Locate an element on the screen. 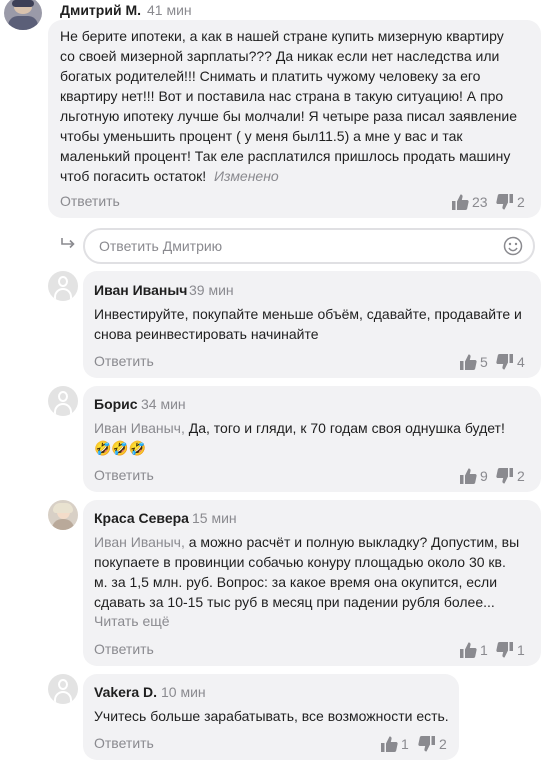  comment-author: Краса Севера is located at coordinates (141, 518).